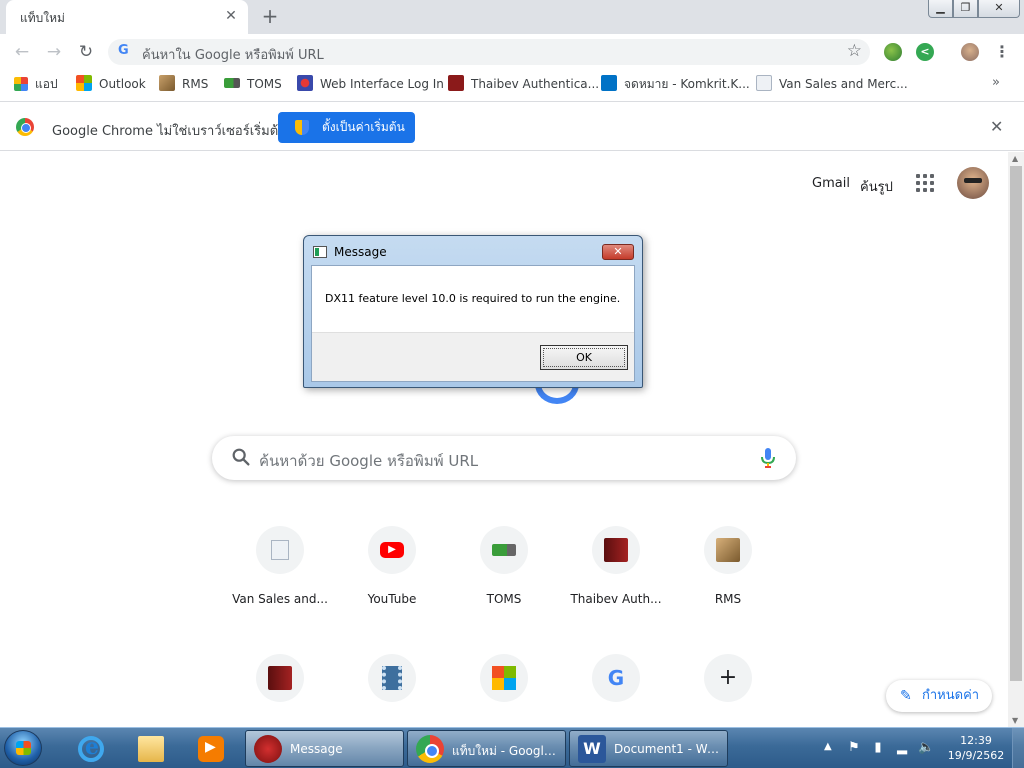  Describe the element at coordinates (854, 748) in the screenshot. I see `flag-icon: ⚑` at that location.